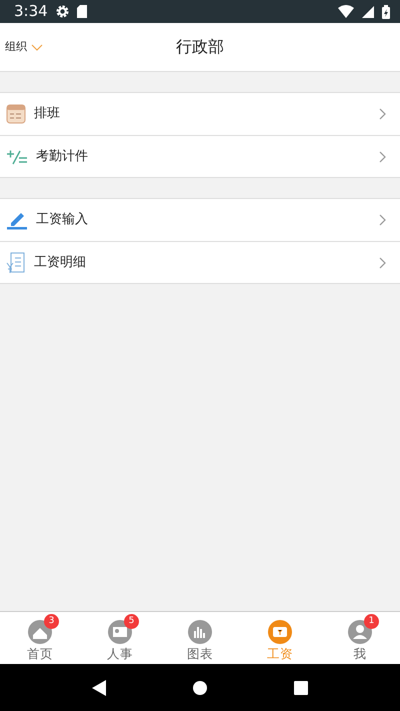 The height and width of the screenshot is (711, 400). Describe the element at coordinates (199, 687) in the screenshot. I see `home-icon` at that location.